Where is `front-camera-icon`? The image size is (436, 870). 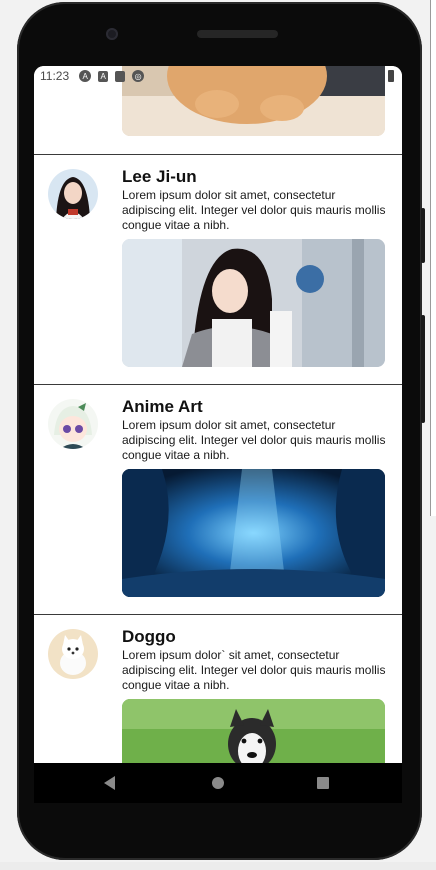 front-camera-icon is located at coordinates (112, 34).